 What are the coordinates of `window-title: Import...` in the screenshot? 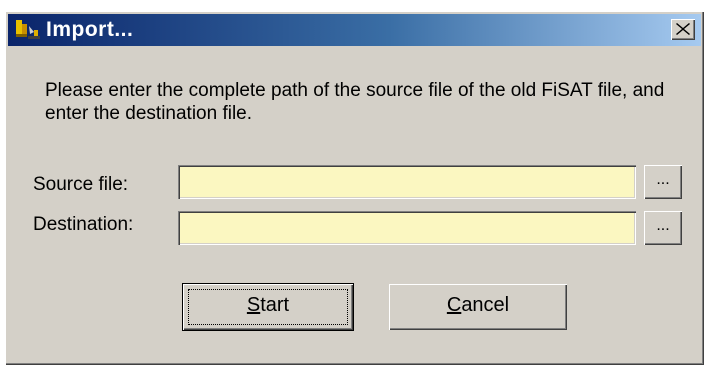 It's located at (90, 29).